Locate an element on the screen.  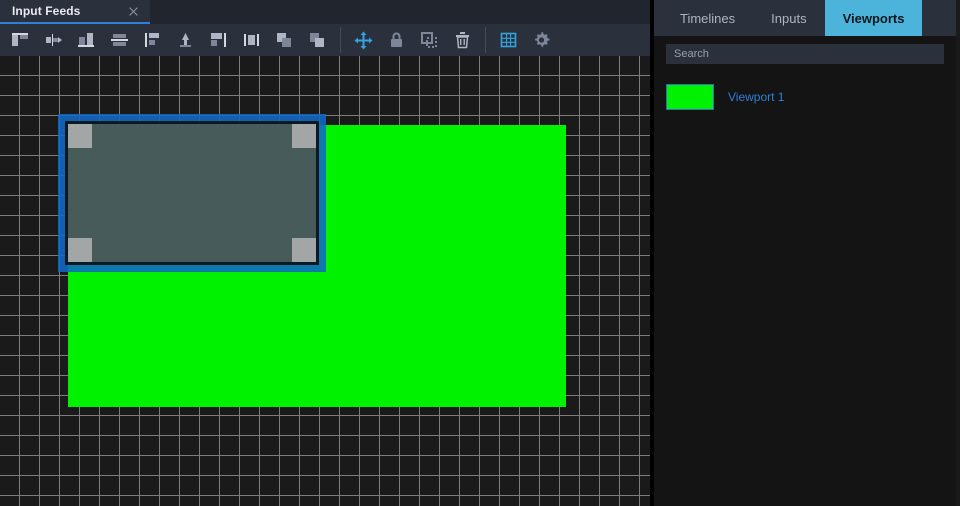
tab-viewports: Viewports is located at coordinates (873, 18).